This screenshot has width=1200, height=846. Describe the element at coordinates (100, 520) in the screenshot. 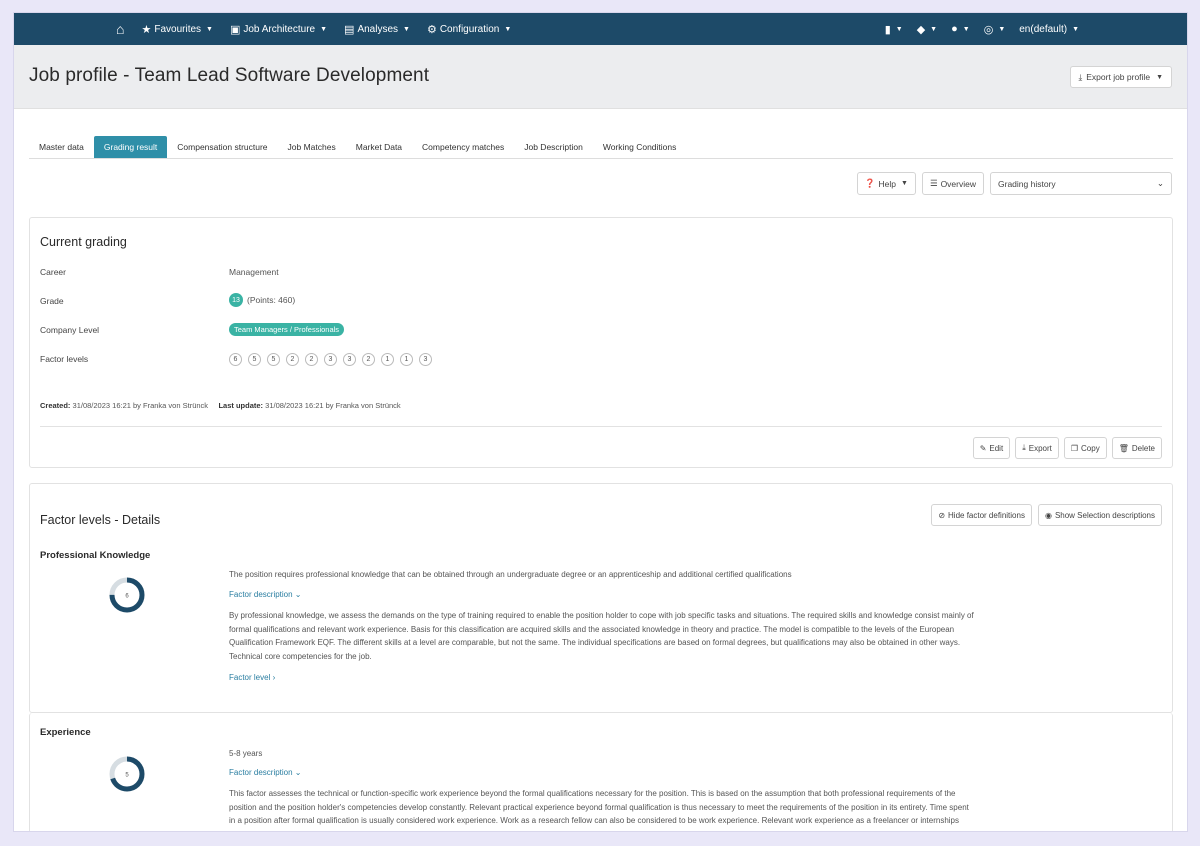

I see `factor-details-title: Factor levels - Details` at that location.